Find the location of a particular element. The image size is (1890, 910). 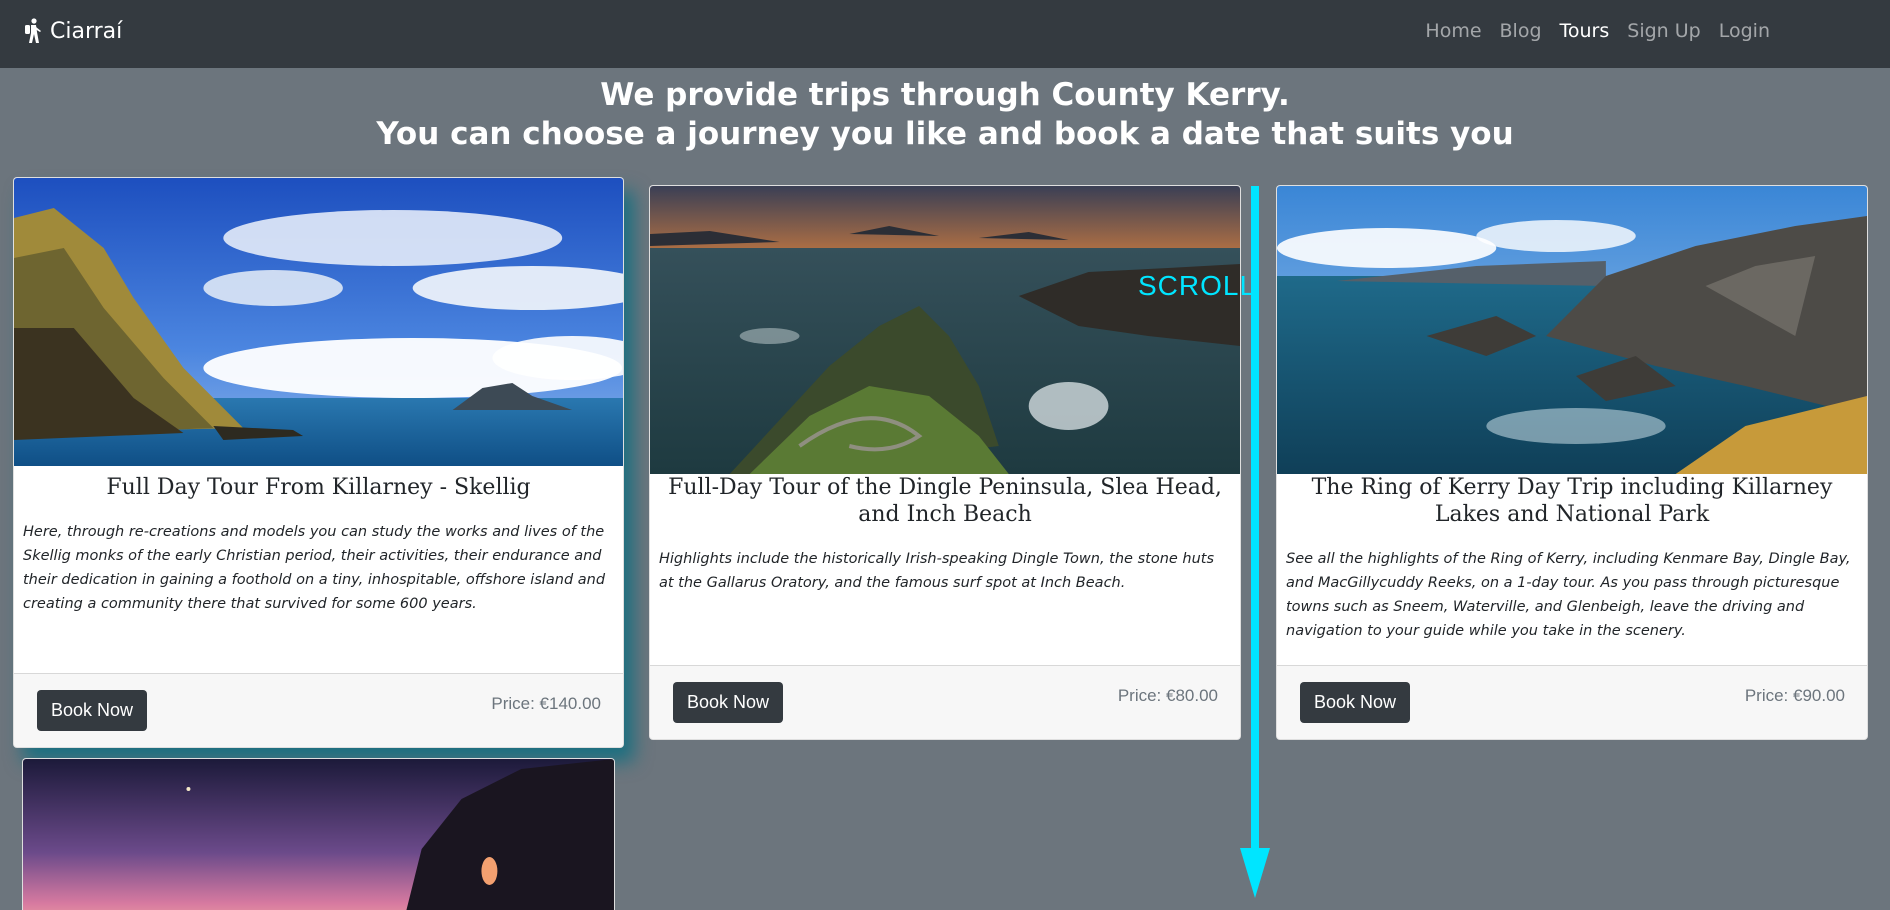

scroll-down-arrow-icon is located at coordinates (1255, 542).